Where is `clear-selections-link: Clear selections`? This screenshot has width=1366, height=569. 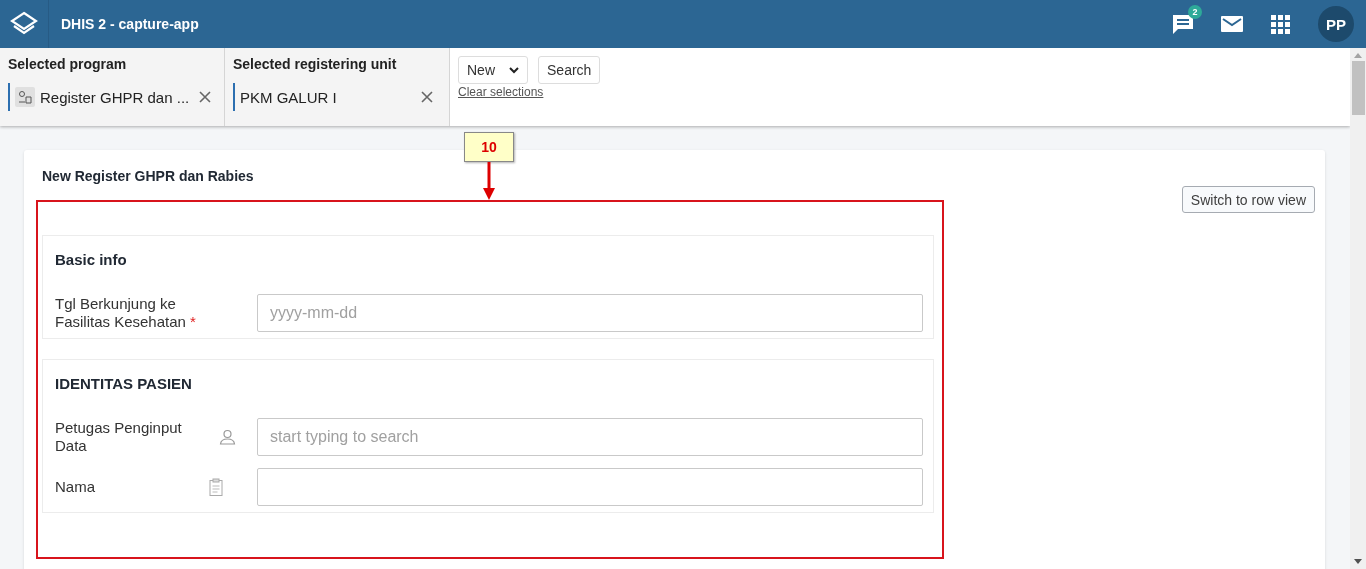 clear-selections-link: Clear selections is located at coordinates (529, 92).